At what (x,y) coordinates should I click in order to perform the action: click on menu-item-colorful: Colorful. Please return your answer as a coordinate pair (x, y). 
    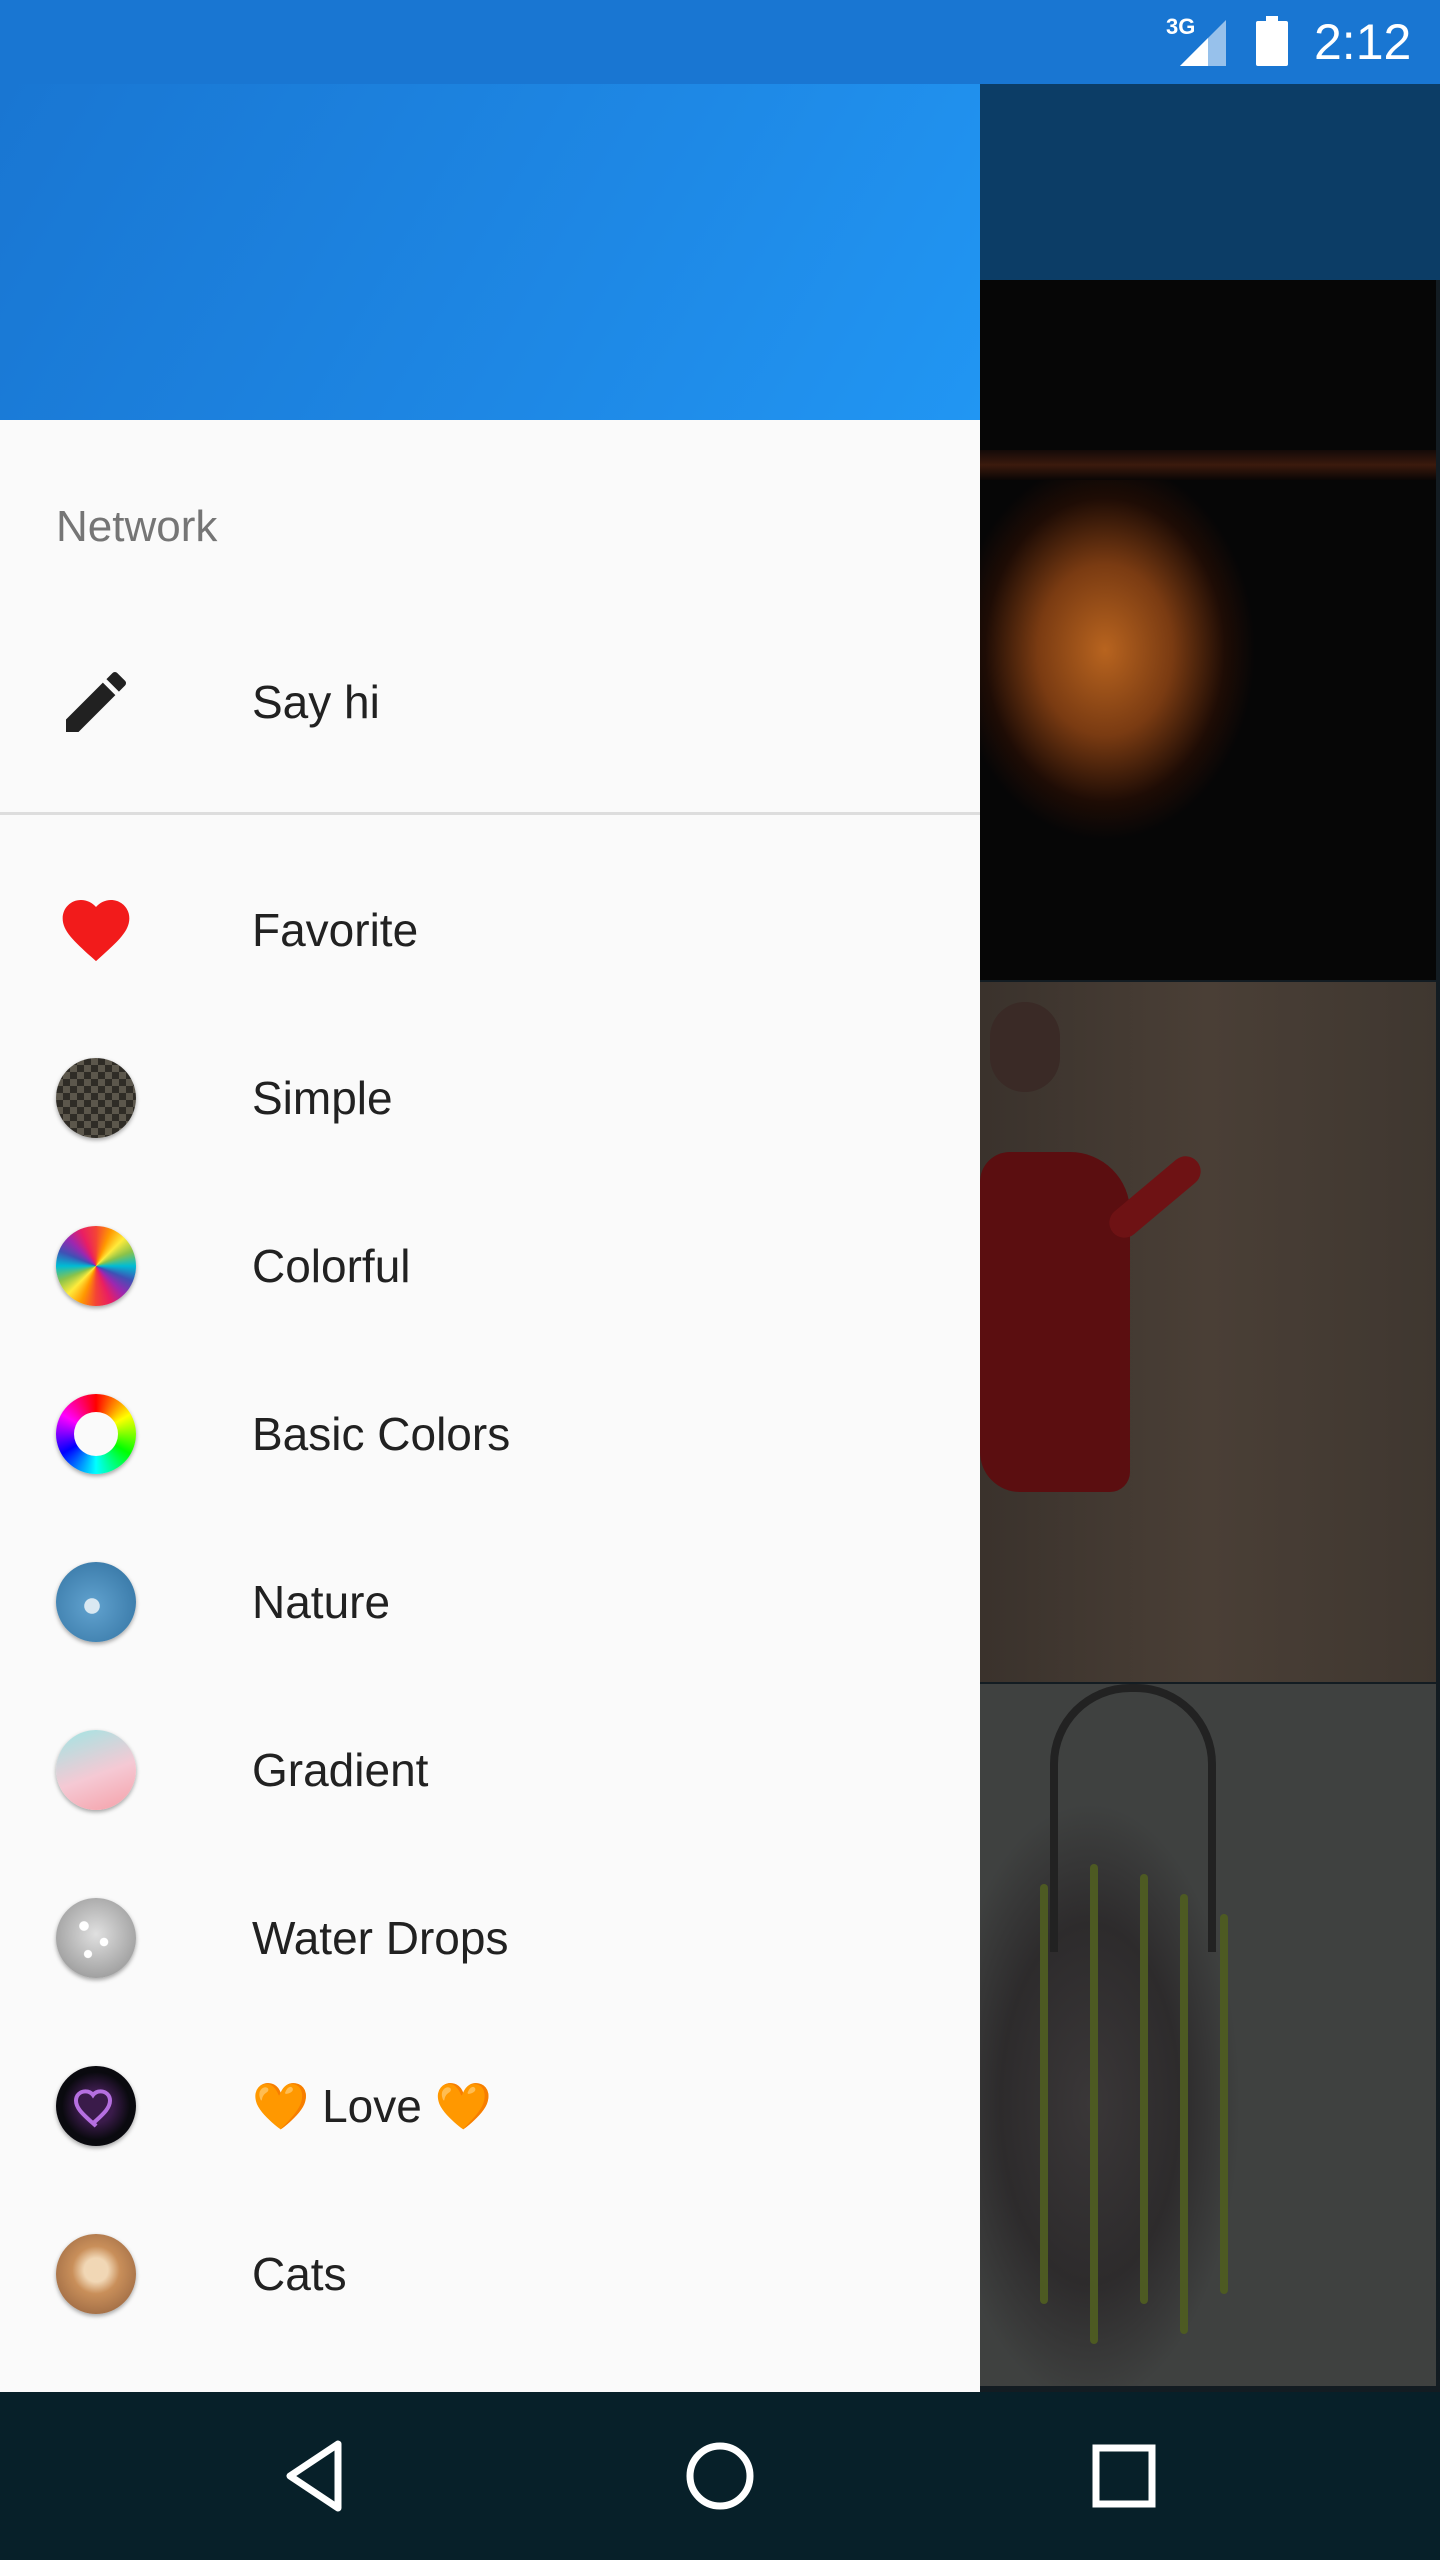
    Looking at the image, I should click on (490, 1266).